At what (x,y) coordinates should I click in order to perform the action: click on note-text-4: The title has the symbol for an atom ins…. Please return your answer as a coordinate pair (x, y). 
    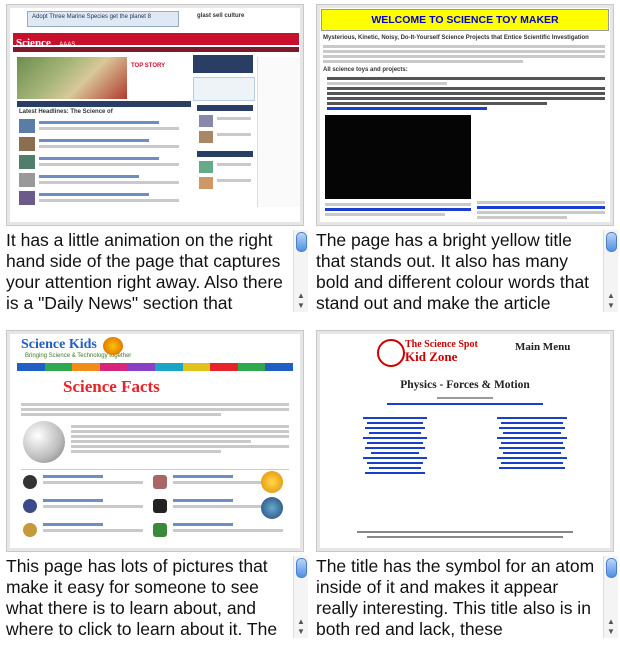
    Looking at the image, I should click on (455, 597).